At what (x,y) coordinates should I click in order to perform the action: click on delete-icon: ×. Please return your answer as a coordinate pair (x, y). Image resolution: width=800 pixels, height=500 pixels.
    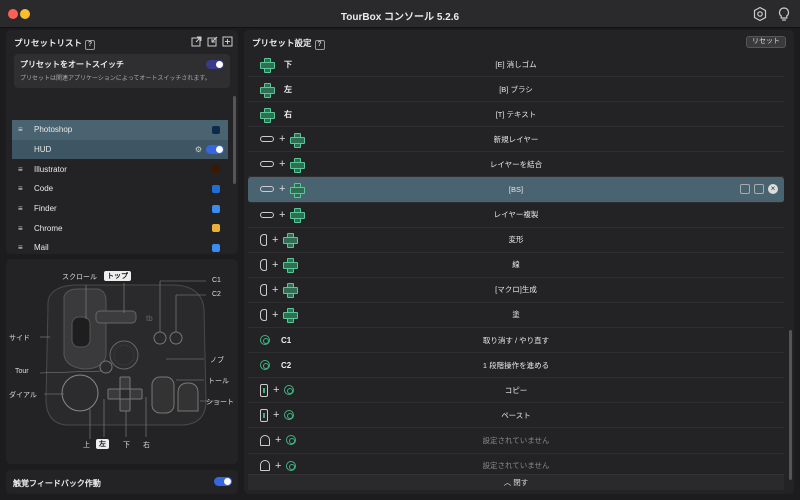
    Looking at the image, I should click on (773, 189).